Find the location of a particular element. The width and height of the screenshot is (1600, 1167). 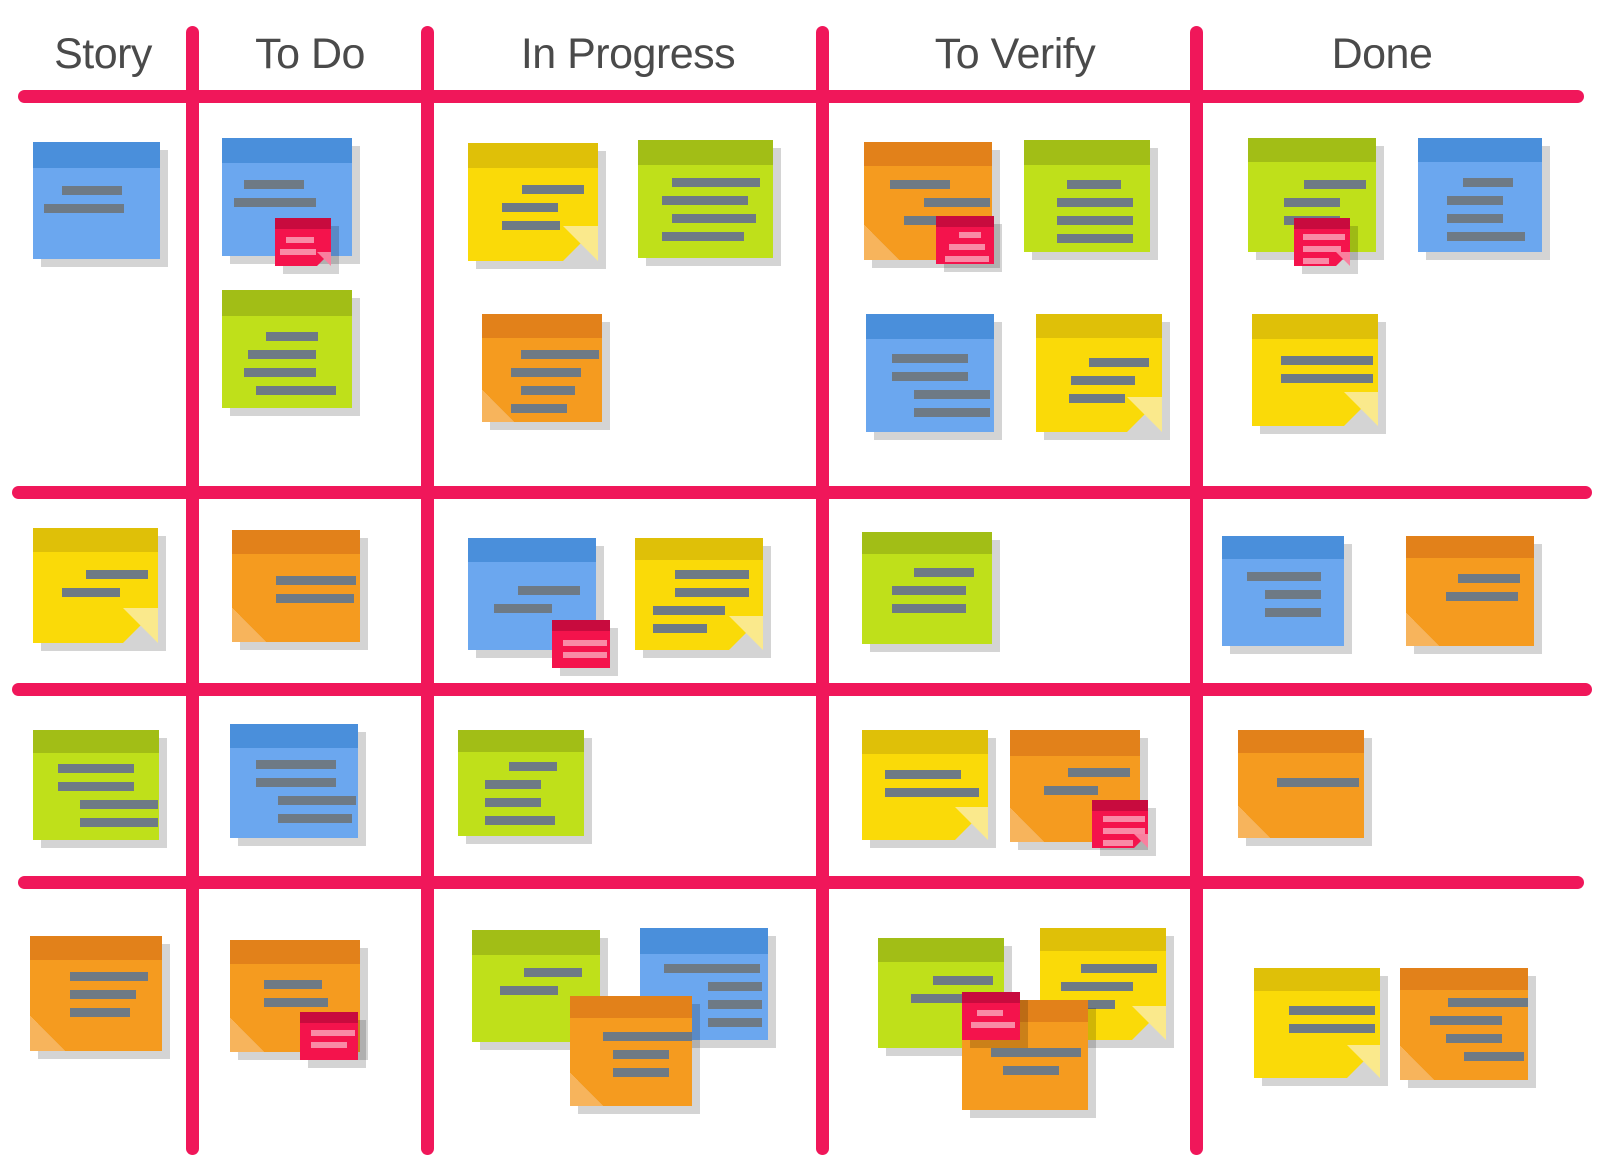

column-header-done: Done is located at coordinates (1382, 54).